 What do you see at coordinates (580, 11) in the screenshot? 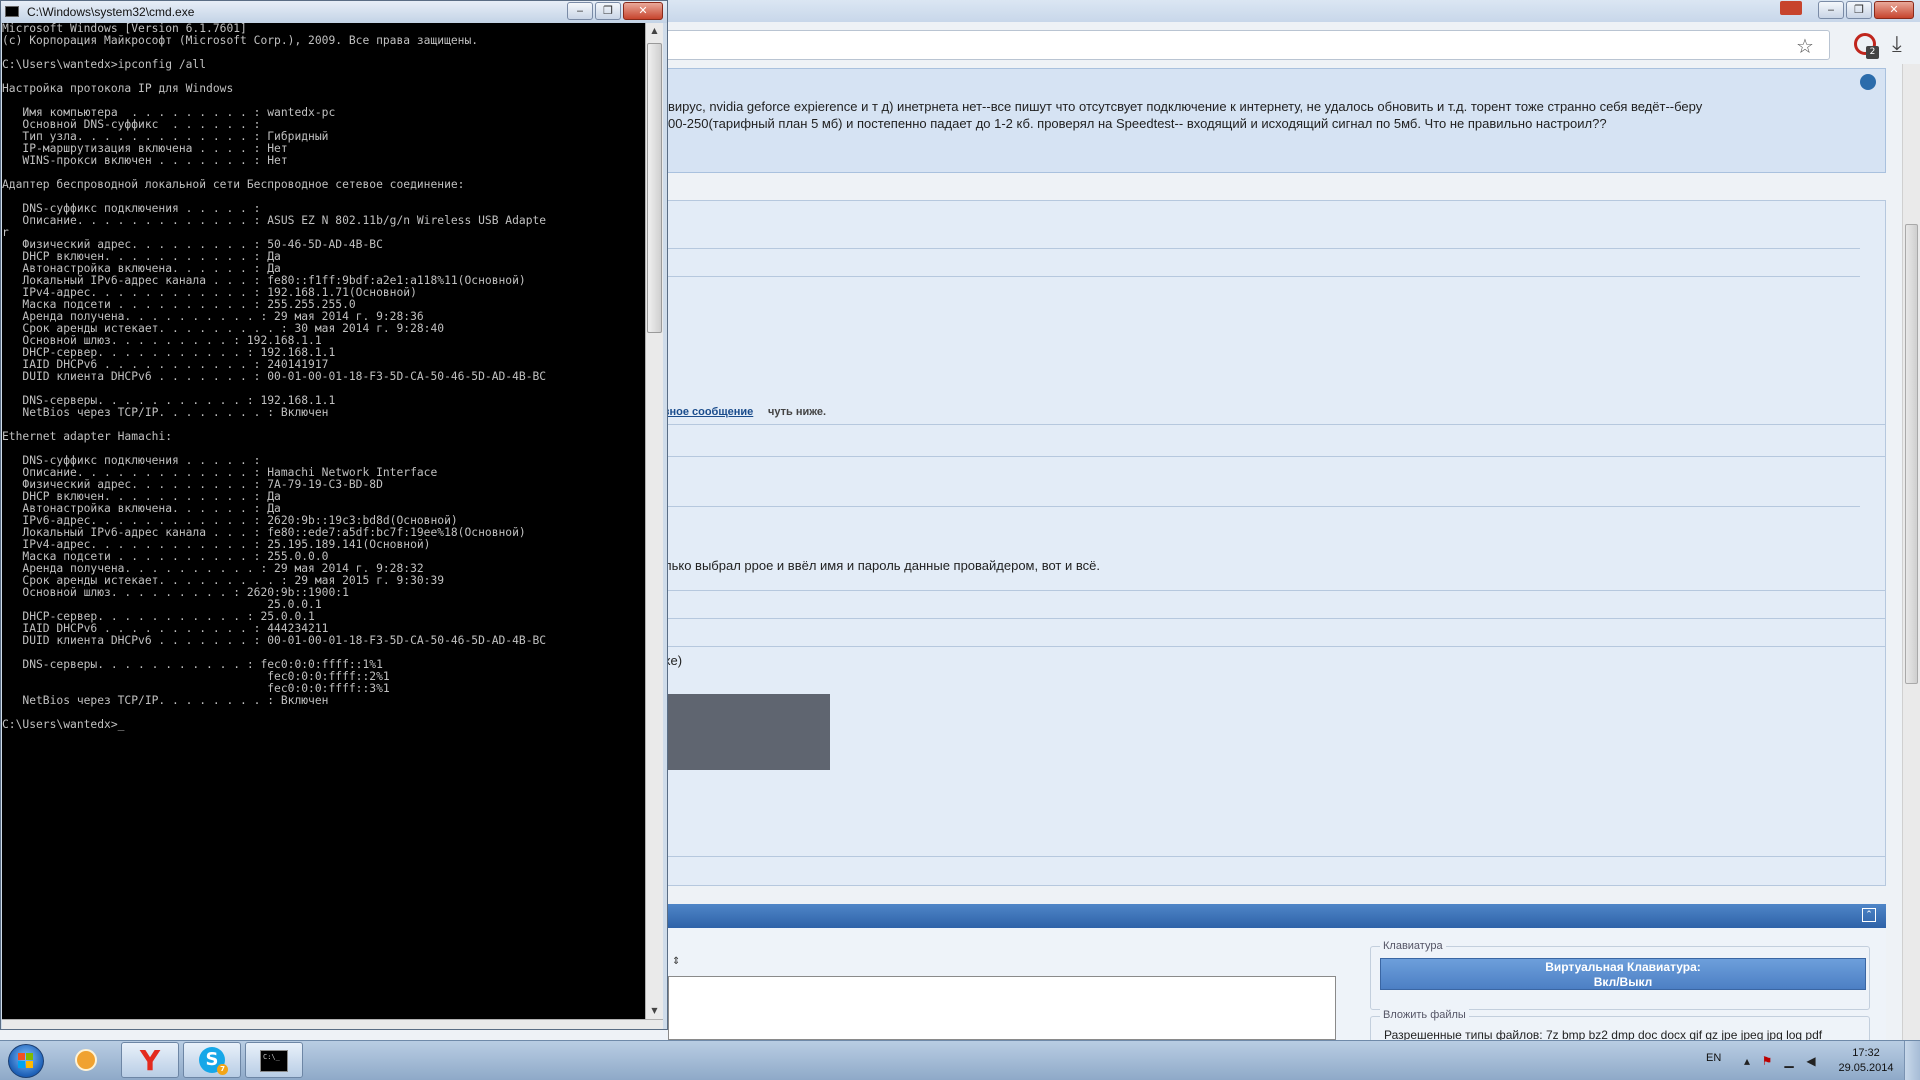
I see `cmd-minimize-button: ‒` at bounding box center [580, 11].